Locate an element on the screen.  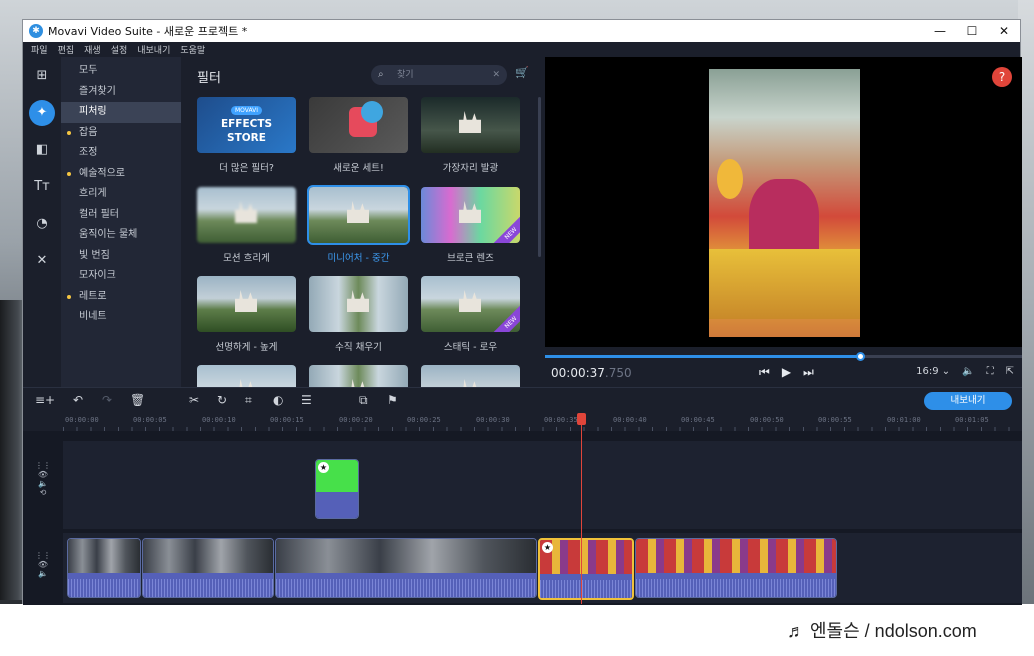
clip-properties-icon: ☰ is located at coordinates (306, 400).